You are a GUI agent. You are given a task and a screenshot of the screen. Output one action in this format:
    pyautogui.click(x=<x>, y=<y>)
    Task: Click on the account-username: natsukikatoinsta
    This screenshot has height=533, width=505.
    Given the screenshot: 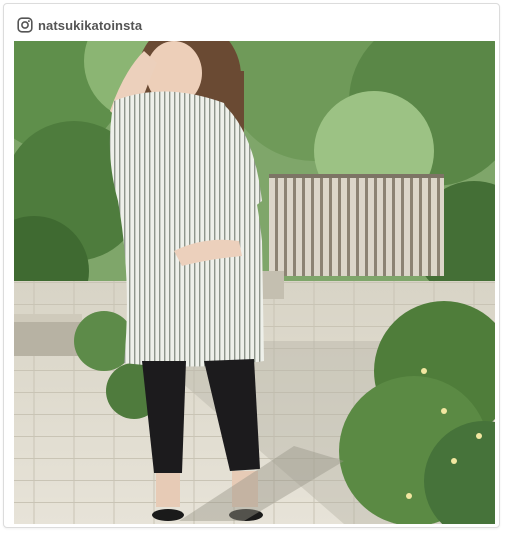 What is the action you would take?
    pyautogui.click(x=90, y=25)
    